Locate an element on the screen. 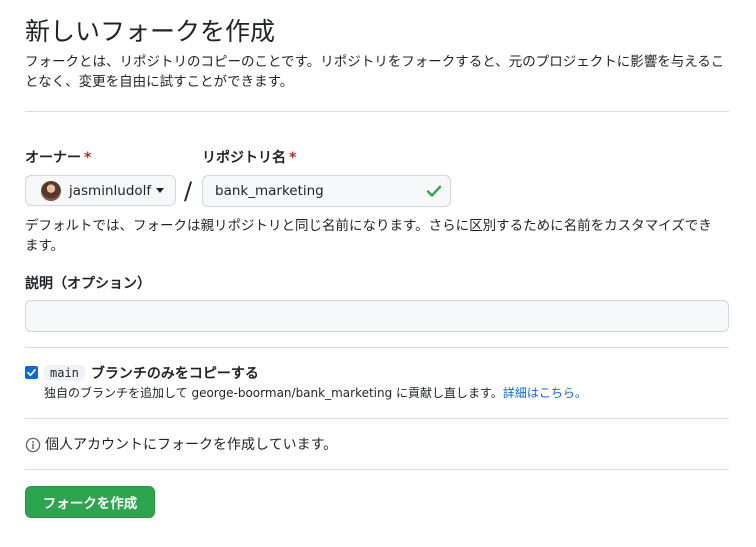 Image resolution: width=756 pixels, height=547 pixels. copy-branch-label: ブランチのみをコピーする is located at coordinates (174, 374).